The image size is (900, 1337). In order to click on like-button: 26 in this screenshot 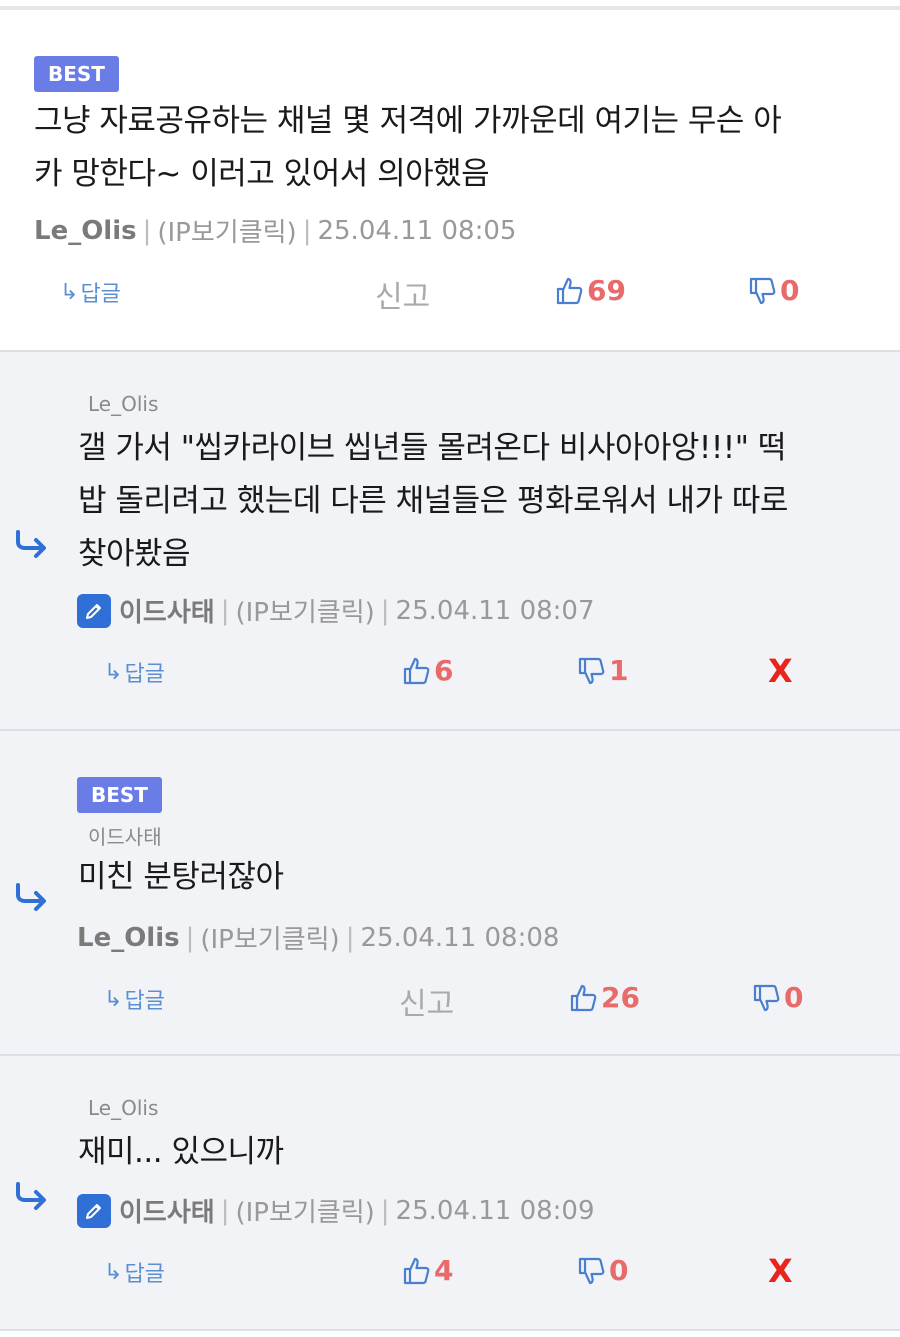, I will do `click(604, 997)`.